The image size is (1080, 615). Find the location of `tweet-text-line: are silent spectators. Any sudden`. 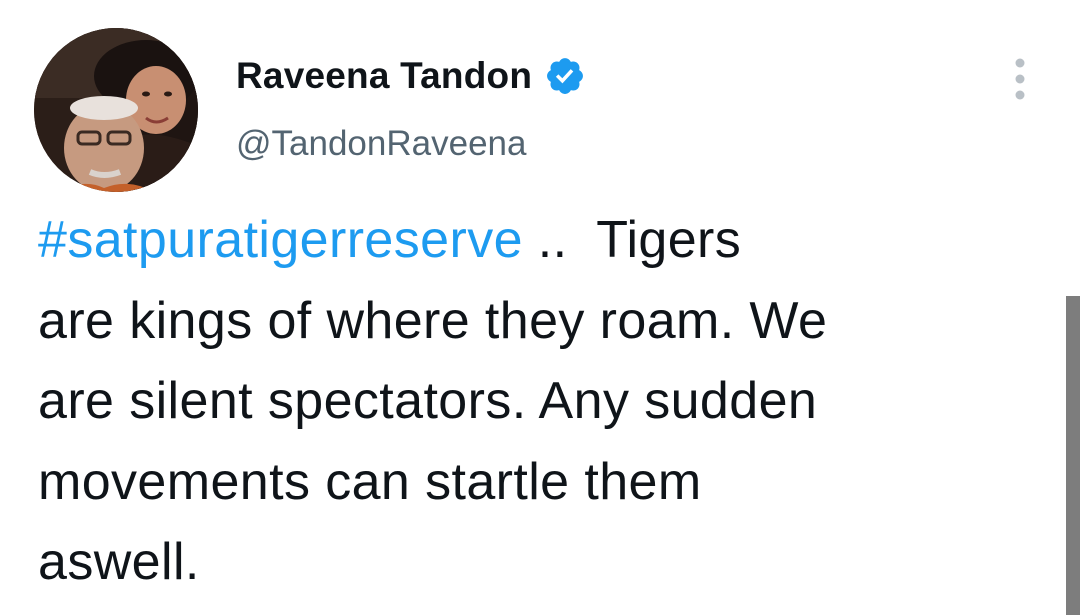

tweet-text-line: are silent spectators. Any sudden is located at coordinates (428, 401).